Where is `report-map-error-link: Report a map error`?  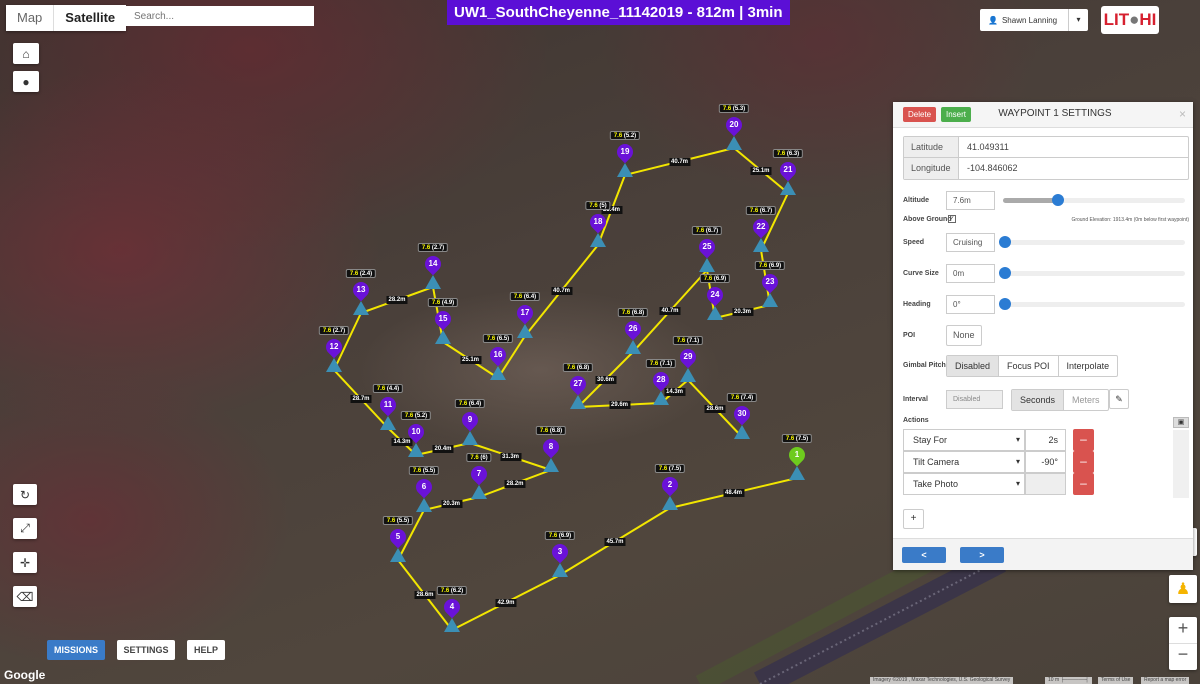
report-map-error-link: Report a map error is located at coordinates (1165, 680).